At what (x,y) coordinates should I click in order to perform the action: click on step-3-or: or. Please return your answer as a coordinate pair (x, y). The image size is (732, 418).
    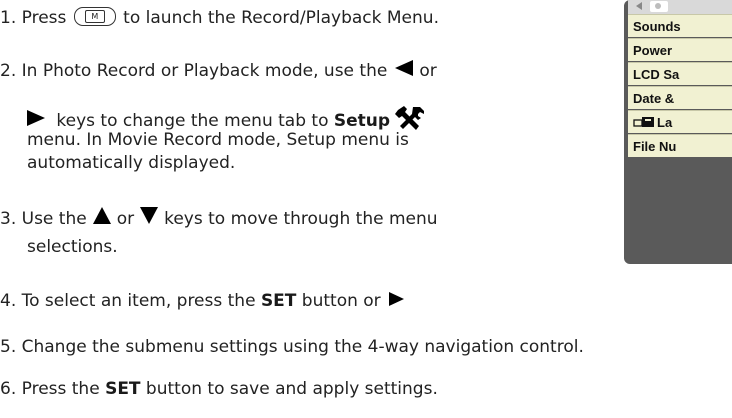
    Looking at the image, I should click on (125, 219).